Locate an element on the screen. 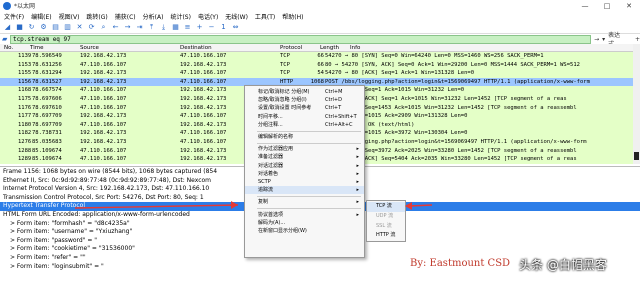  menu-item-4: 捕获(C) is located at coordinates (125, 16).